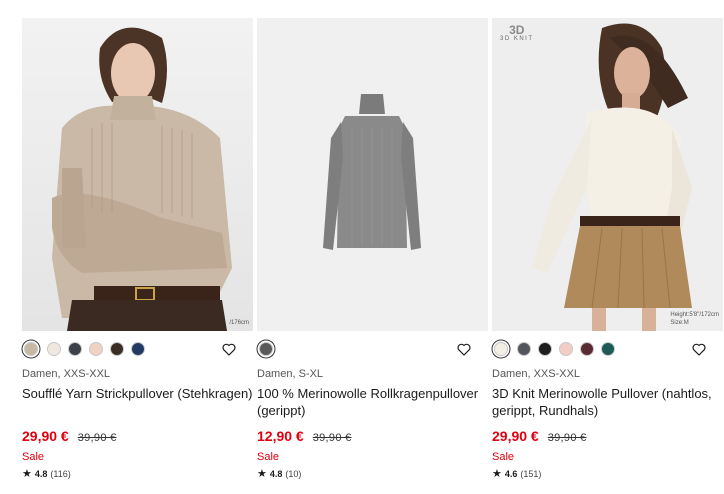 This screenshot has height=494, width=724. What do you see at coordinates (290, 374) in the screenshot?
I see `product-meta: Damen, S-XL` at bounding box center [290, 374].